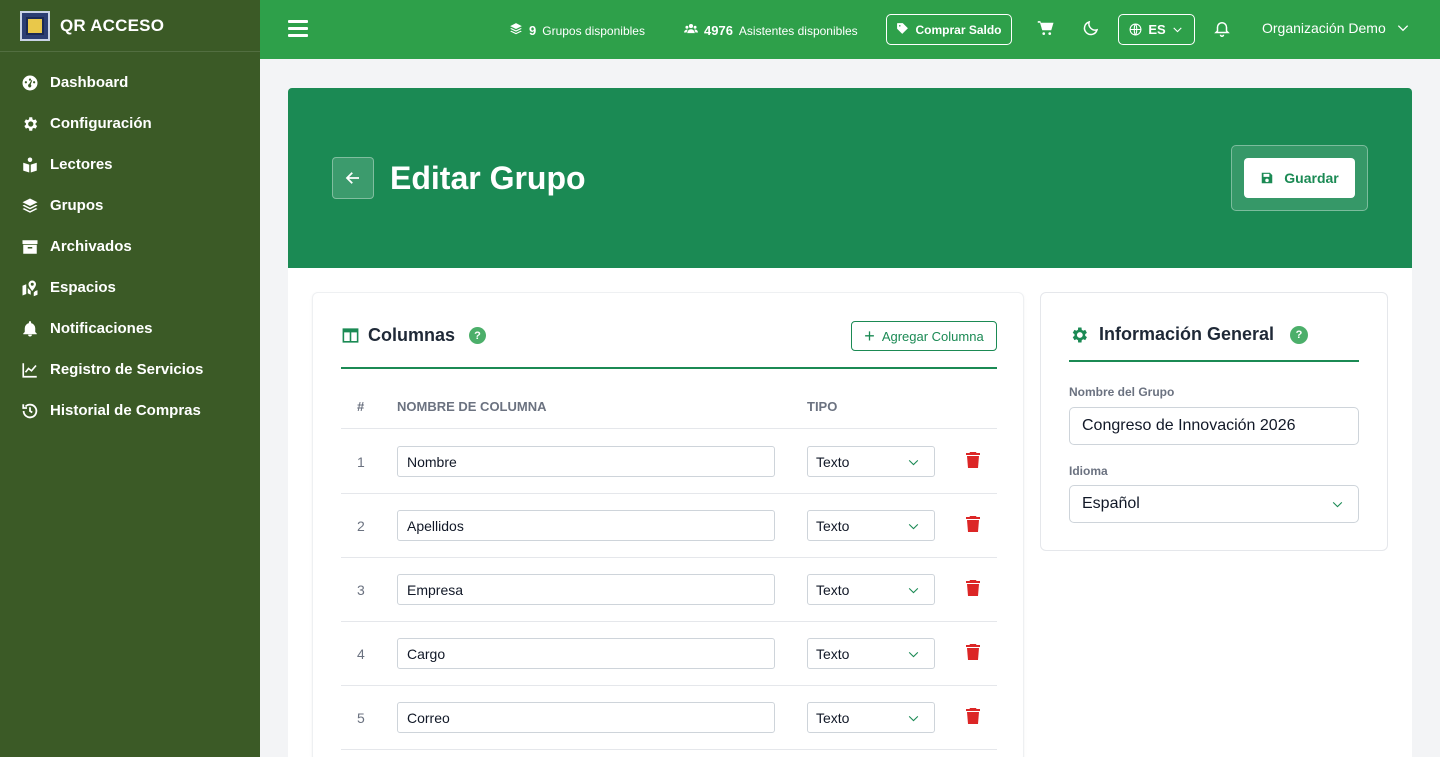  I want to click on gauge-icon, so click(30, 83).